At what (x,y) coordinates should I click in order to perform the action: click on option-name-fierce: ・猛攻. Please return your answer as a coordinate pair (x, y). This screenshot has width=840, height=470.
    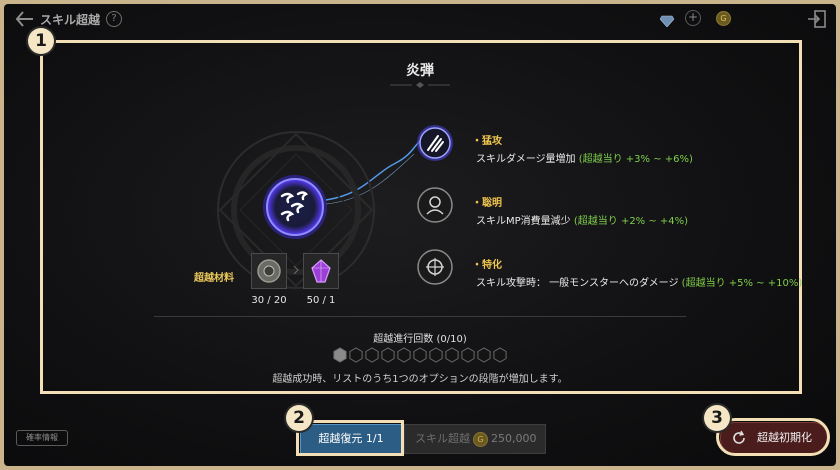
    Looking at the image, I should click on (487, 141).